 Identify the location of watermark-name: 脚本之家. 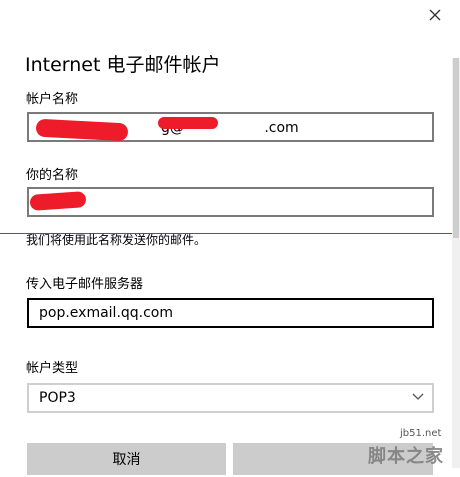
(406, 456).